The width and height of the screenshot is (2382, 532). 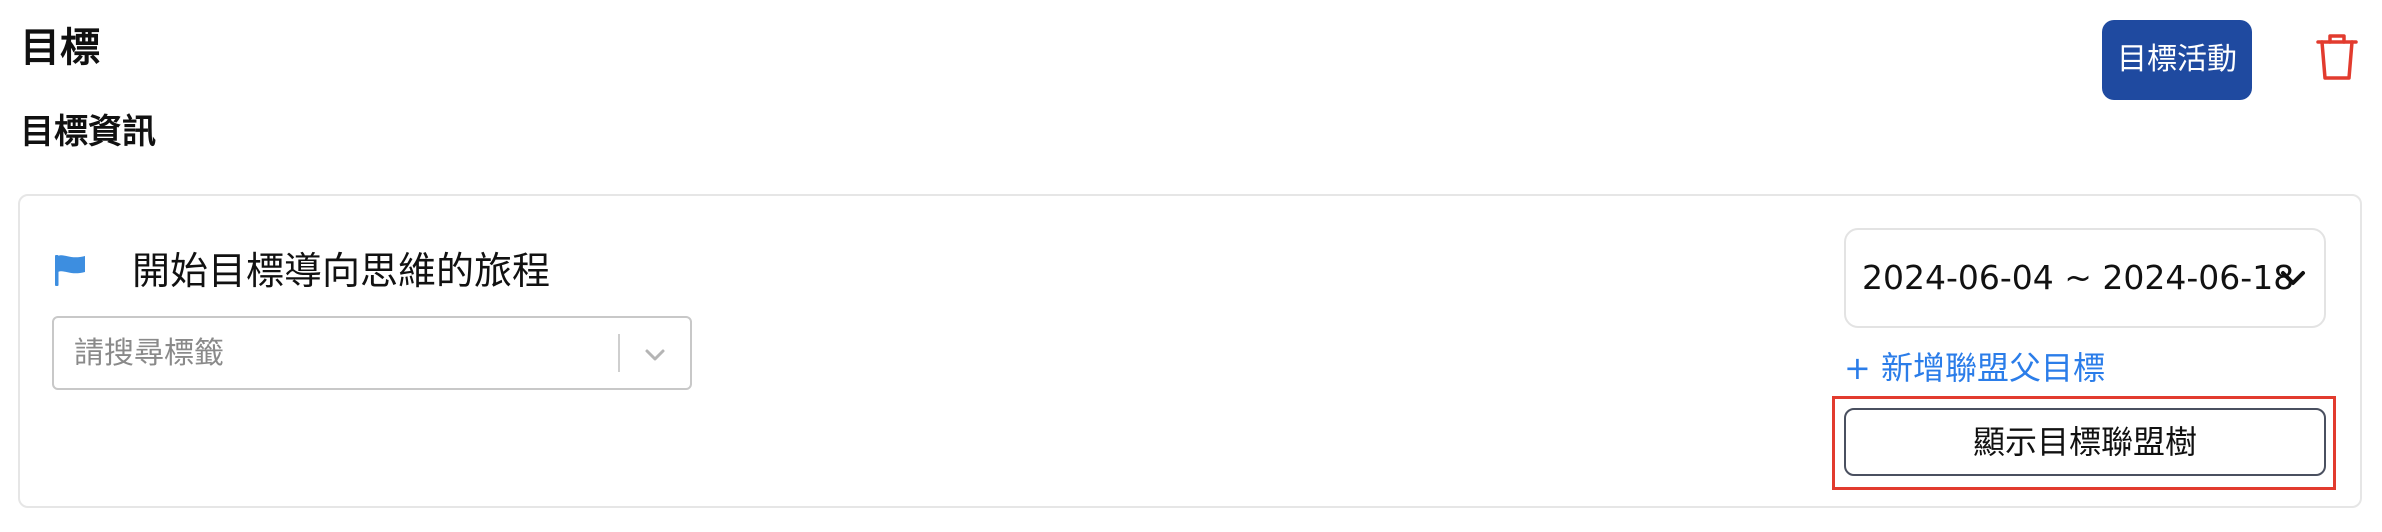 What do you see at coordinates (2177, 60) in the screenshot?
I see `goal-activity-button: 目標活動` at bounding box center [2177, 60].